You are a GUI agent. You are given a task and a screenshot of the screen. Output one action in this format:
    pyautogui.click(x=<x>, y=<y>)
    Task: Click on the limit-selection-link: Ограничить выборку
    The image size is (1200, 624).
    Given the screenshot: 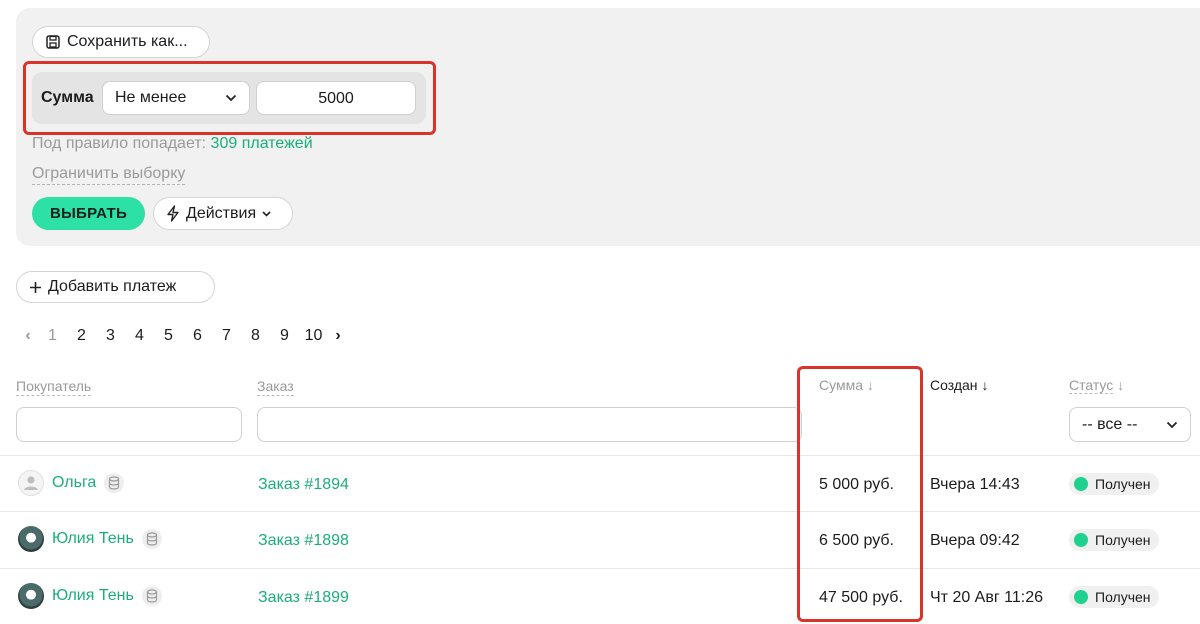 What is the action you would take?
    pyautogui.click(x=109, y=174)
    